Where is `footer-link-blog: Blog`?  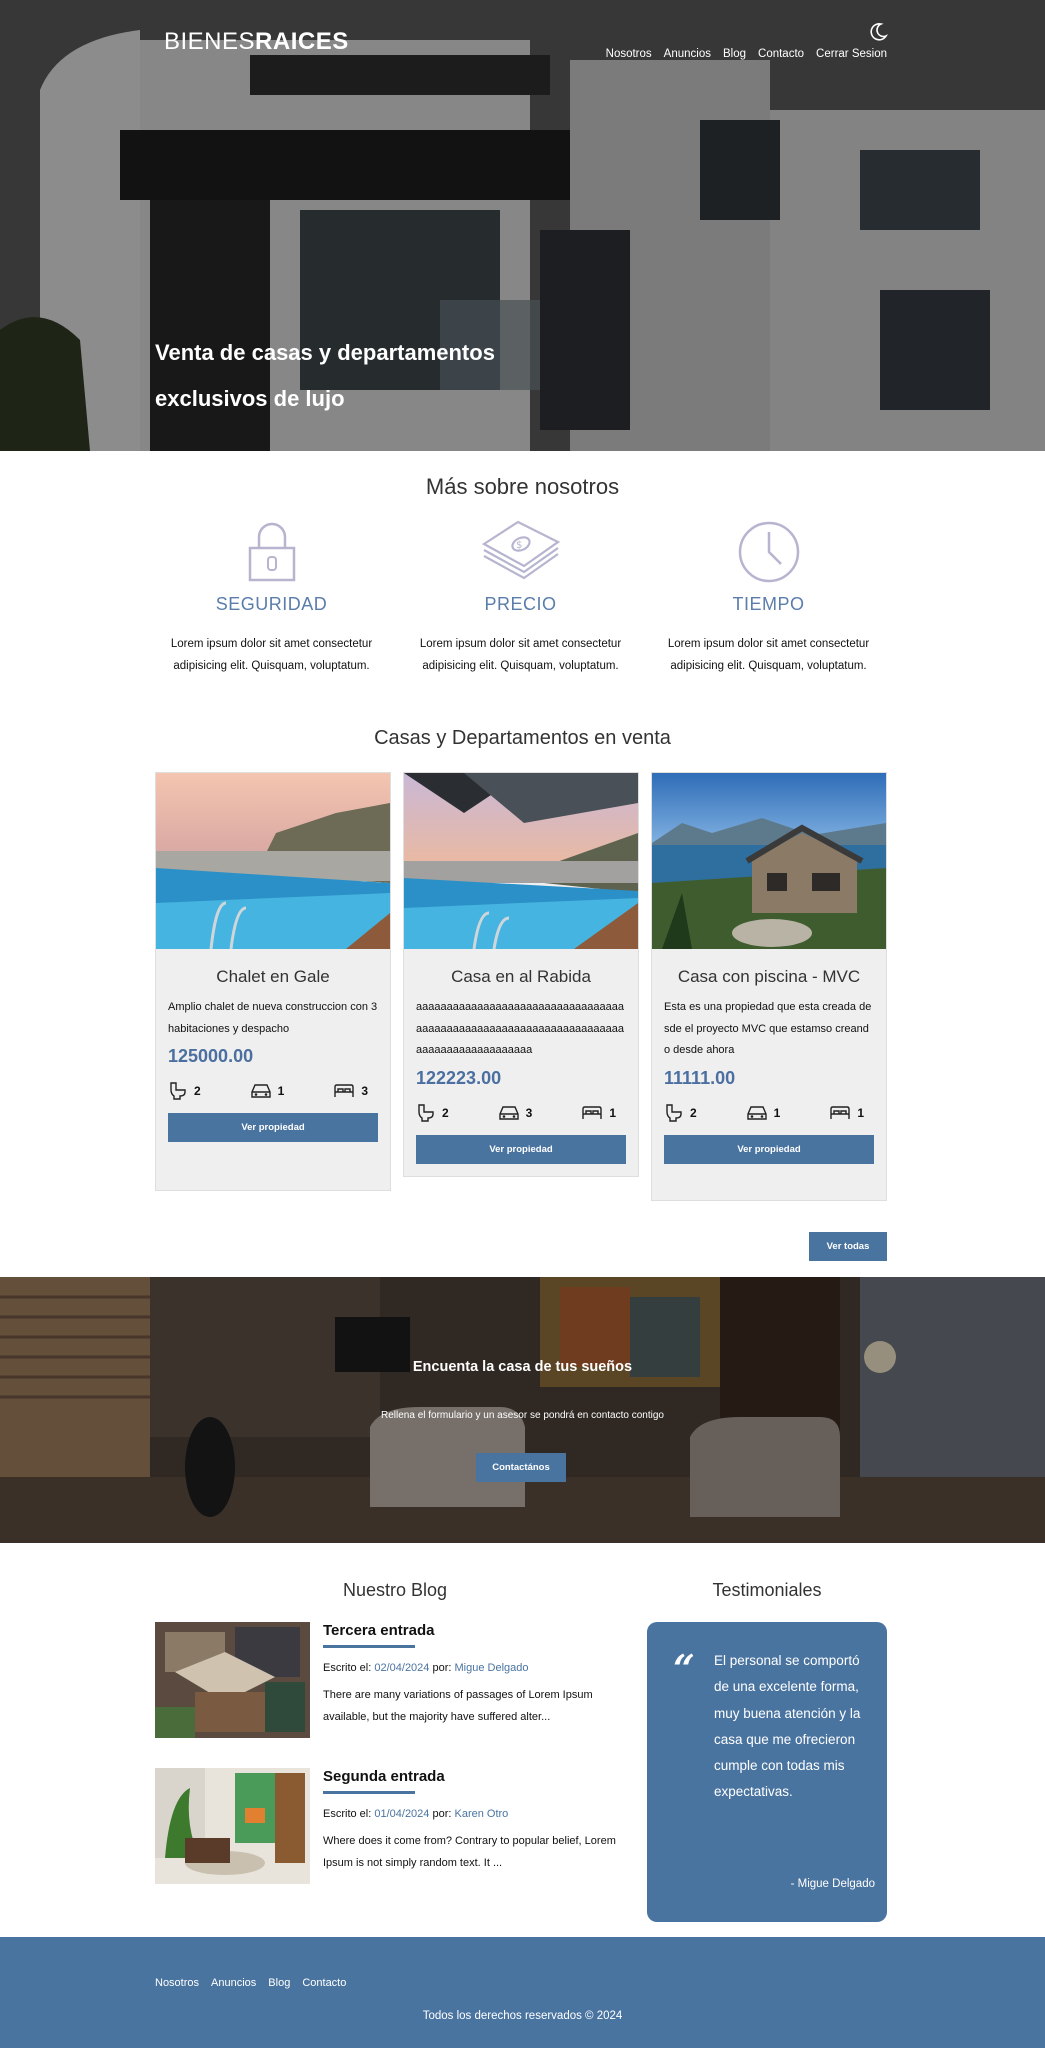
footer-link-blog: Blog is located at coordinates (279, 1983).